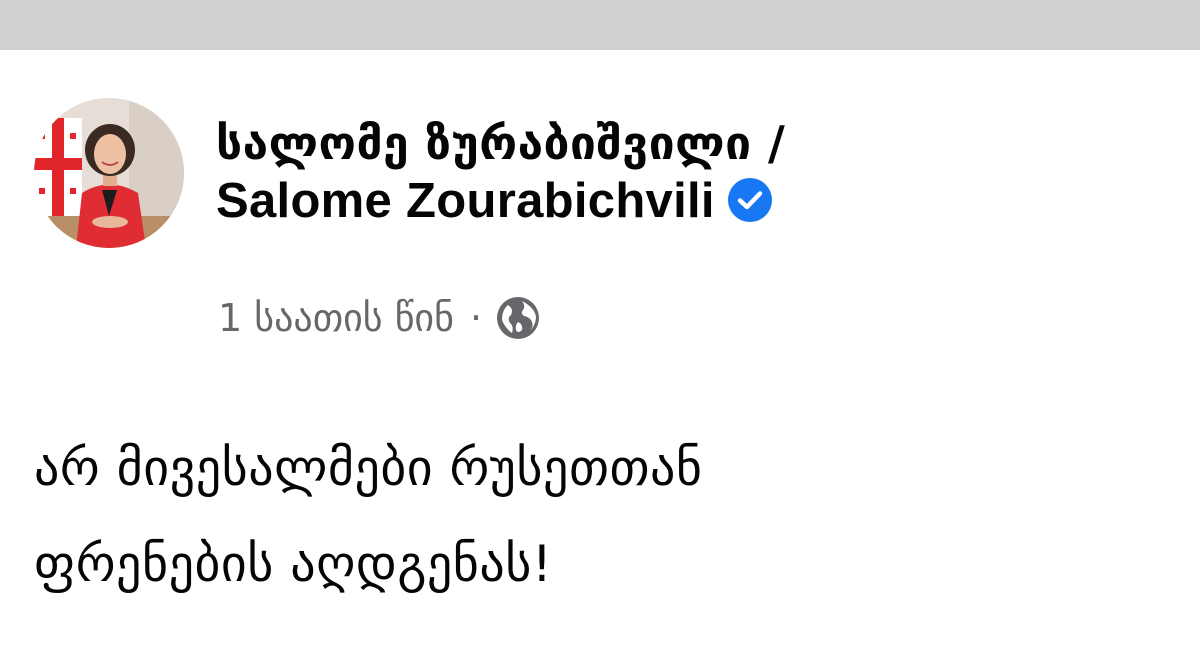 The width and height of the screenshot is (1200, 650). I want to click on post-meta: 1 საათის წინ ·, so click(379, 318).